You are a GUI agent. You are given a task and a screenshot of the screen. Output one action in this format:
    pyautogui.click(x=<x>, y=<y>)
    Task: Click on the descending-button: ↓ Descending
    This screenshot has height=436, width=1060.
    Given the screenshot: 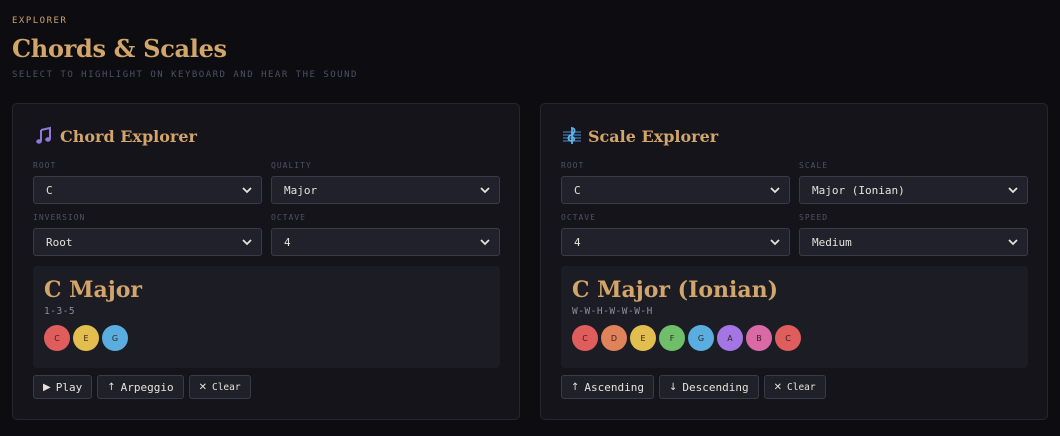 What is the action you would take?
    pyautogui.click(x=709, y=387)
    